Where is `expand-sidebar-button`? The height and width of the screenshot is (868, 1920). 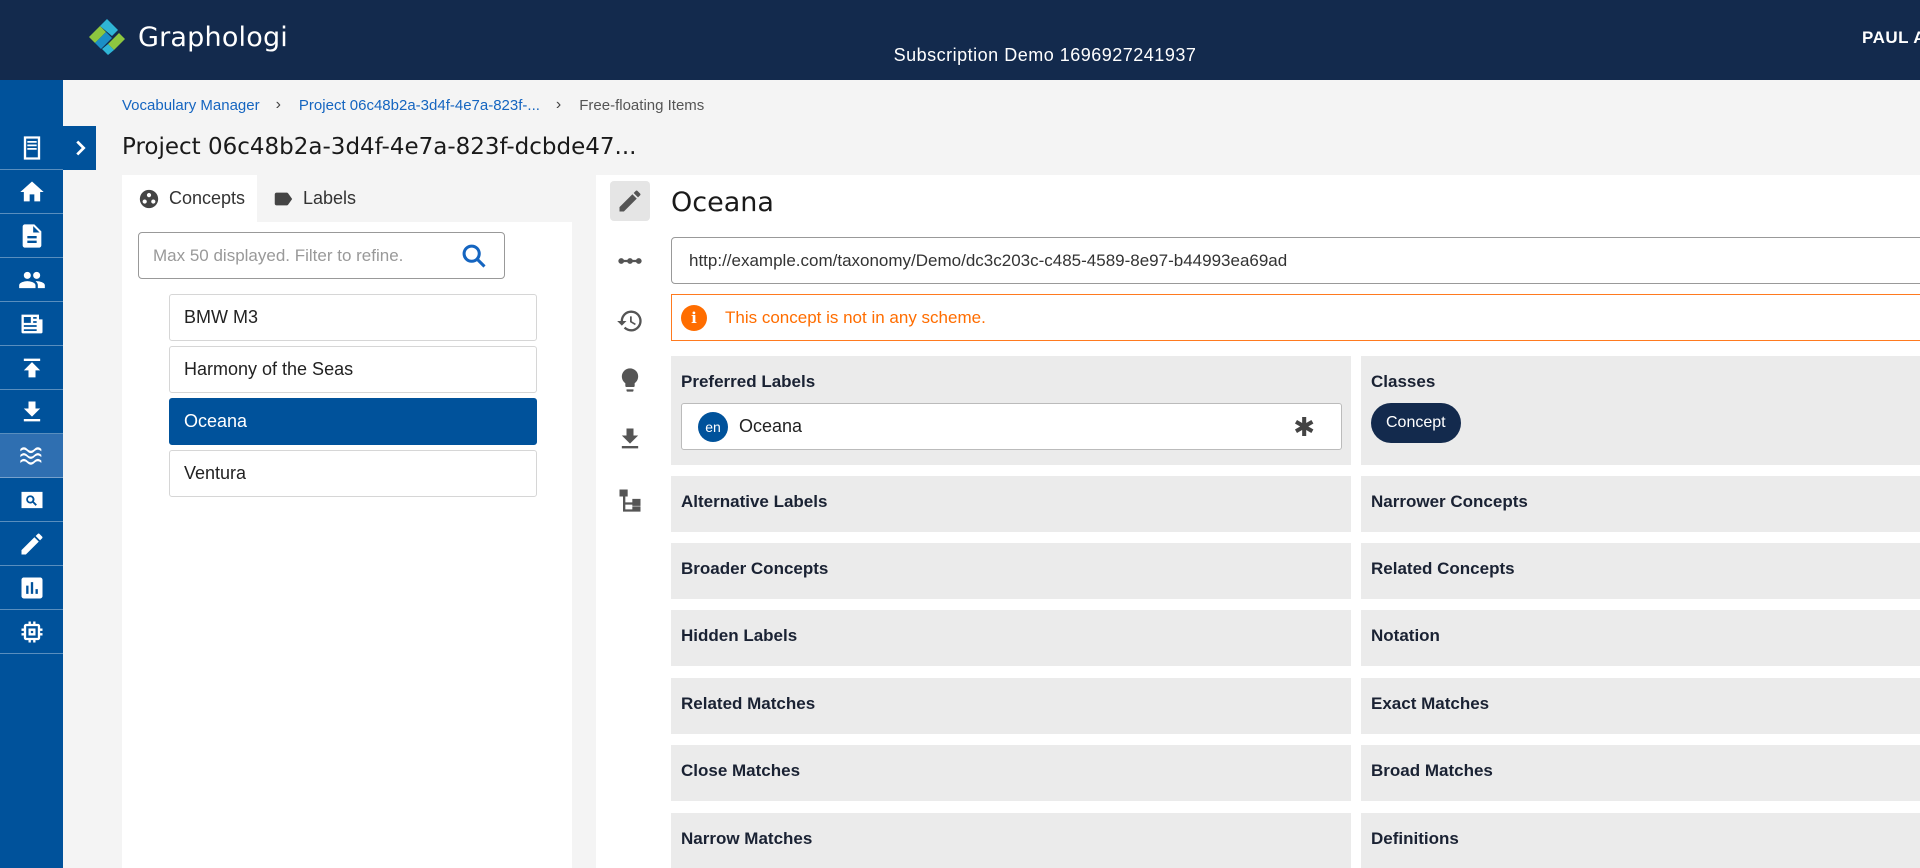 expand-sidebar-button is located at coordinates (79, 148).